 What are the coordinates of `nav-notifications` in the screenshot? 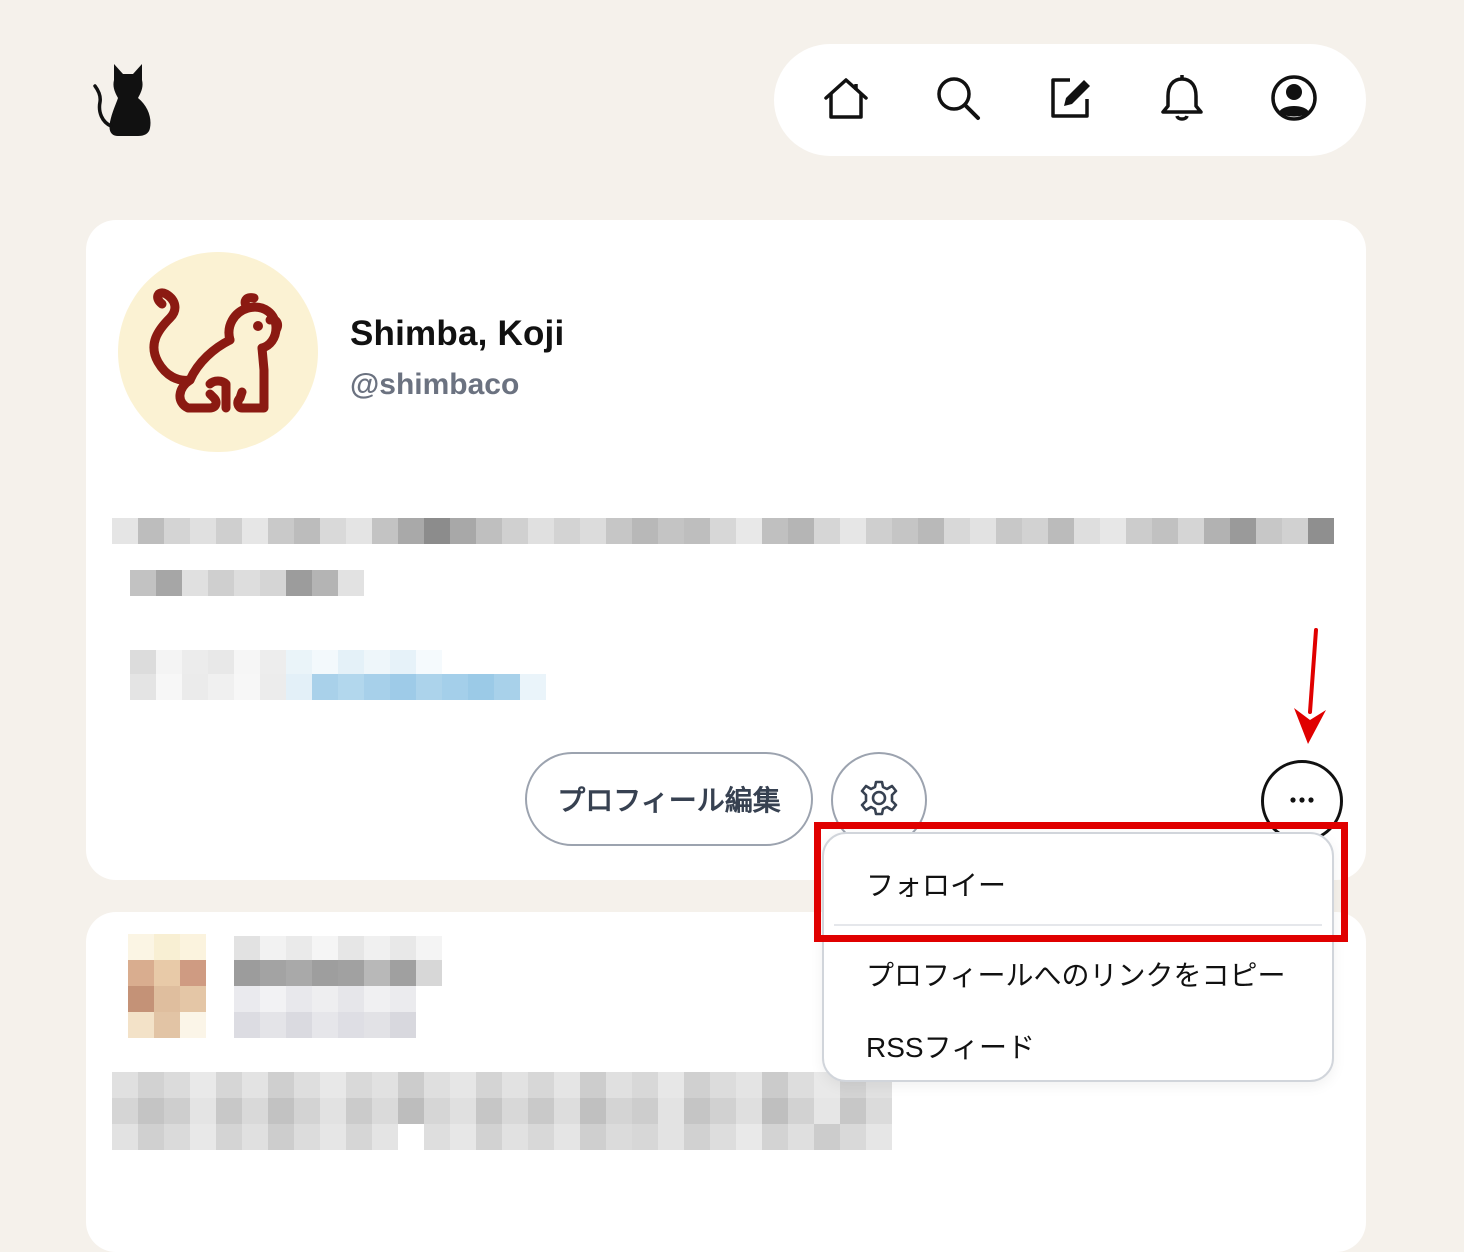 It's located at (1182, 100).